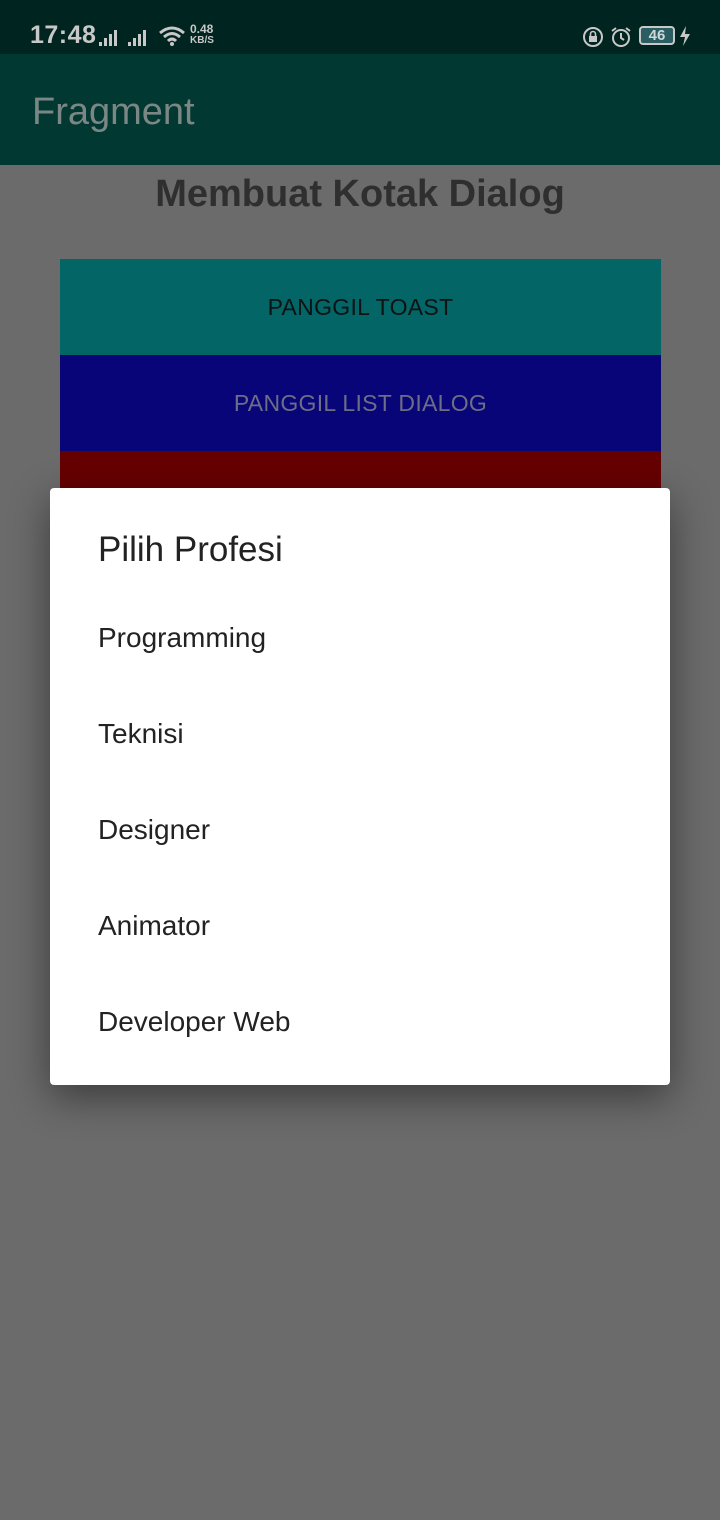 The width and height of the screenshot is (720, 1520). What do you see at coordinates (685, 36) in the screenshot?
I see `charging-icon` at bounding box center [685, 36].